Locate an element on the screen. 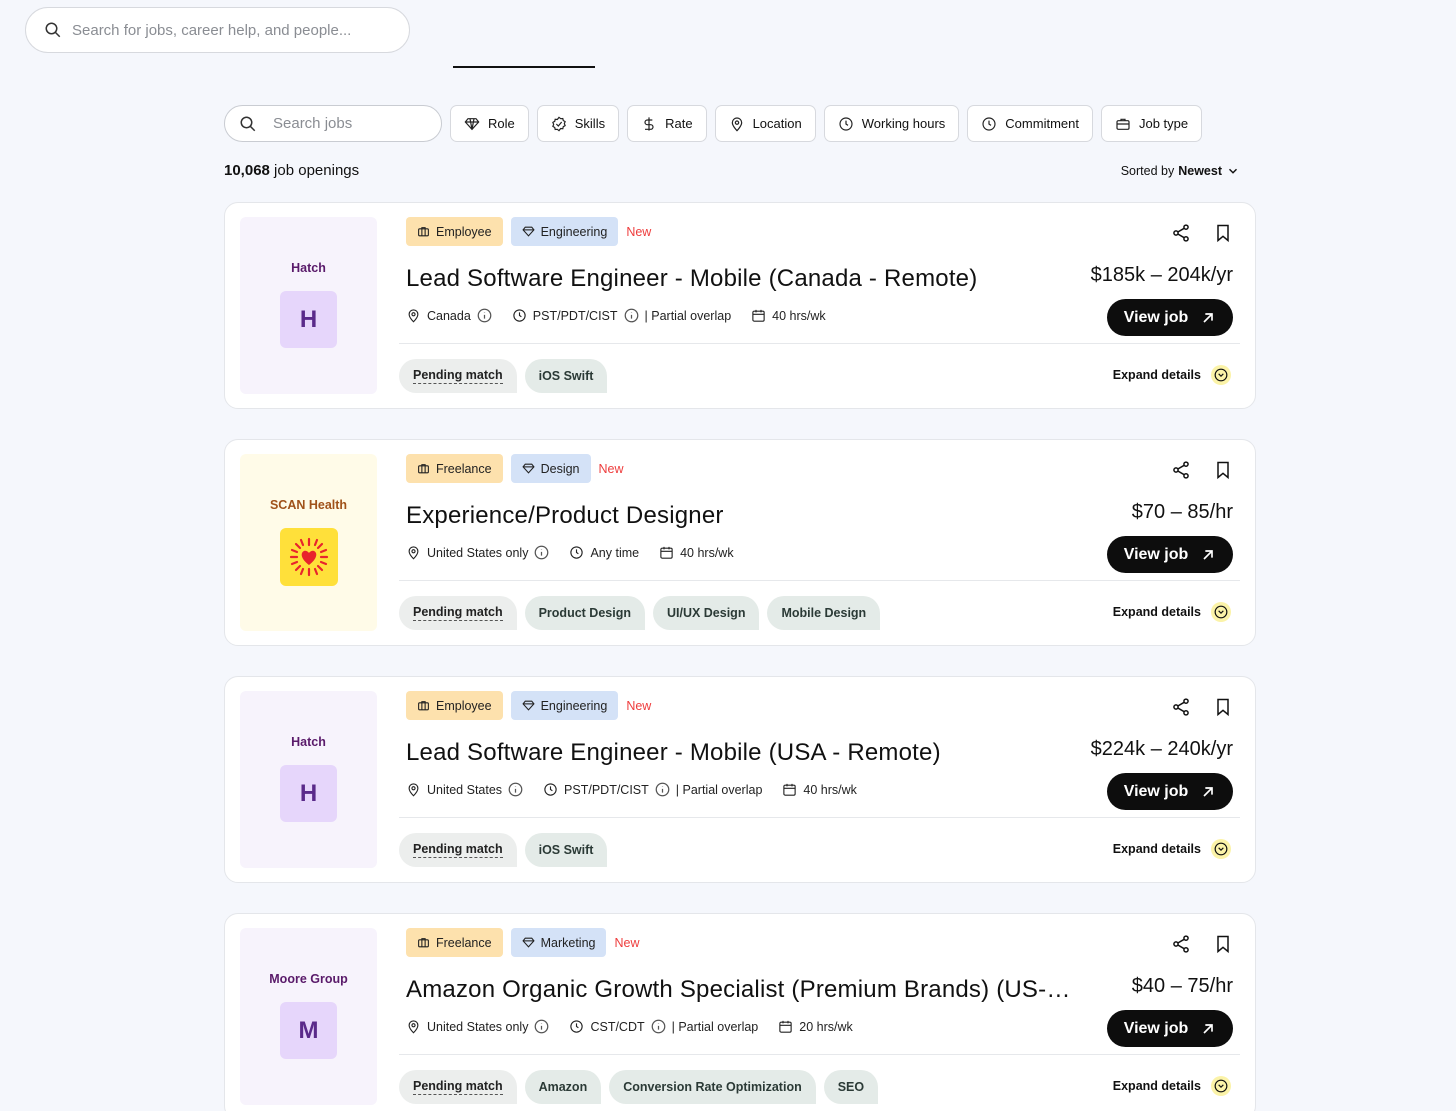 This screenshot has width=1456, height=1111. map-pin-icon is located at coordinates (413, 1027).